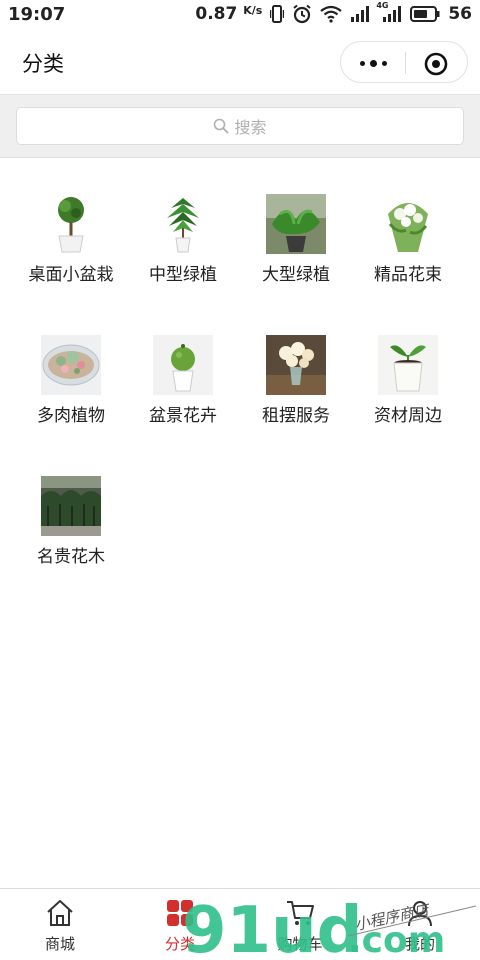  Describe the element at coordinates (419, 944) in the screenshot. I see `tab-label: 我的` at that location.